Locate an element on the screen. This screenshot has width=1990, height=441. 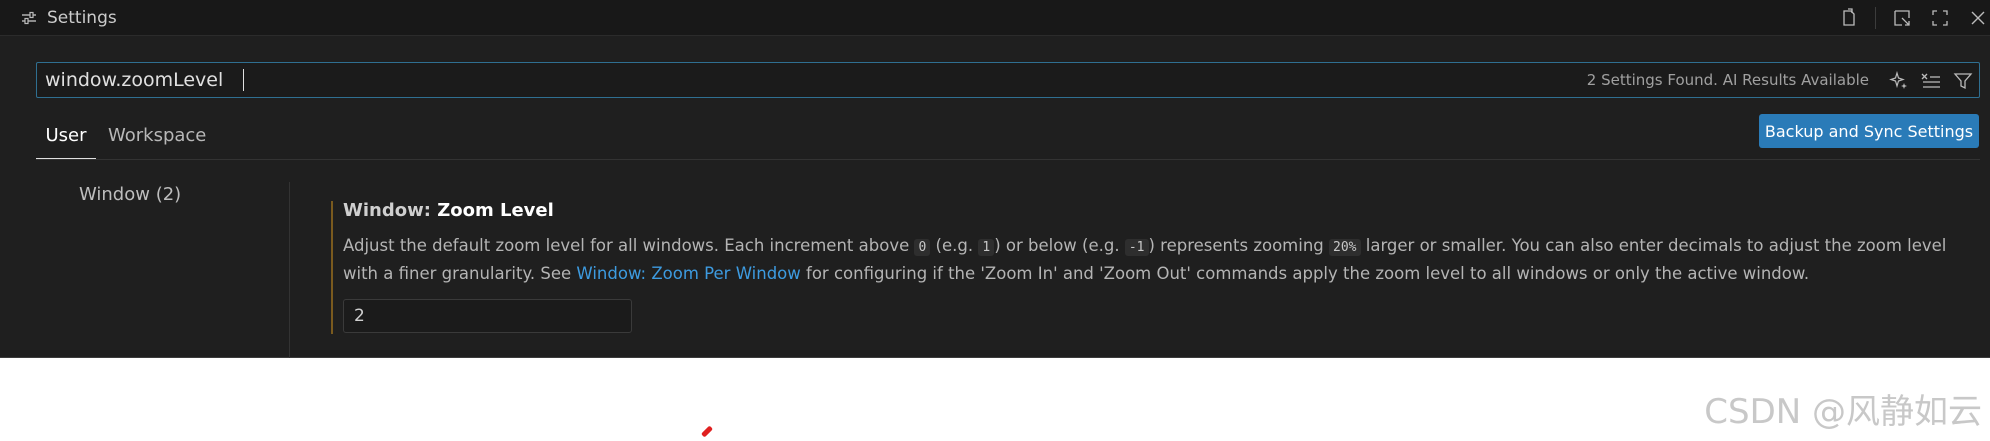
text-caret is located at coordinates (243, 80).